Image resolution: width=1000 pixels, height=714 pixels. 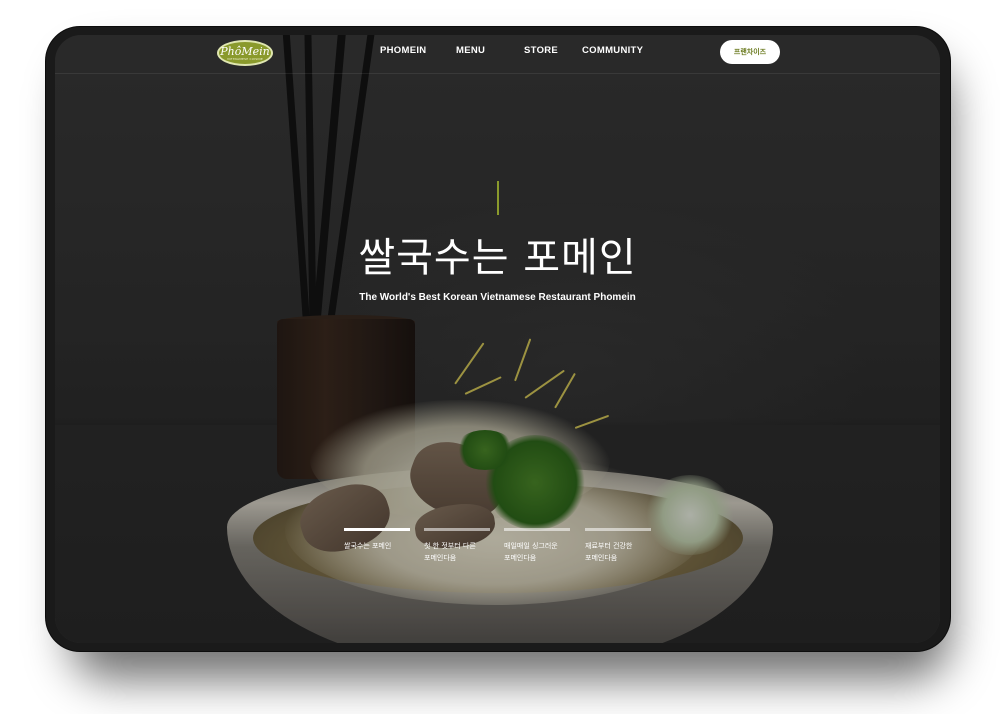 I want to click on franchise-button: 프랜차이즈, so click(x=750, y=52).